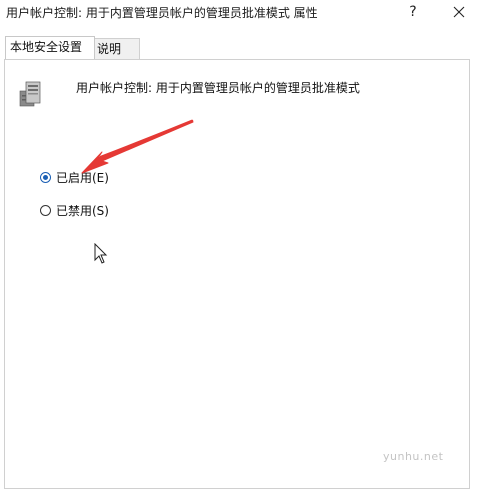 This screenshot has height=489, width=481. Describe the element at coordinates (46, 47) in the screenshot. I see `tab-label: 本地安全设置` at that location.